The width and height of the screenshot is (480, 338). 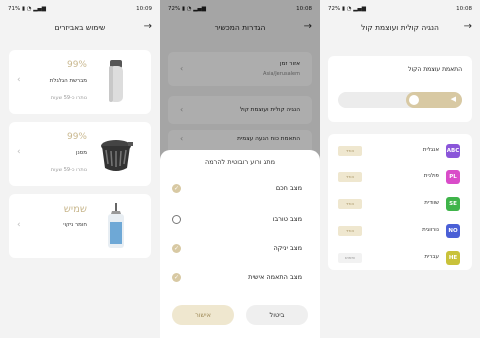 I want to click on language-badge-icon: PL, so click(x=453, y=177).